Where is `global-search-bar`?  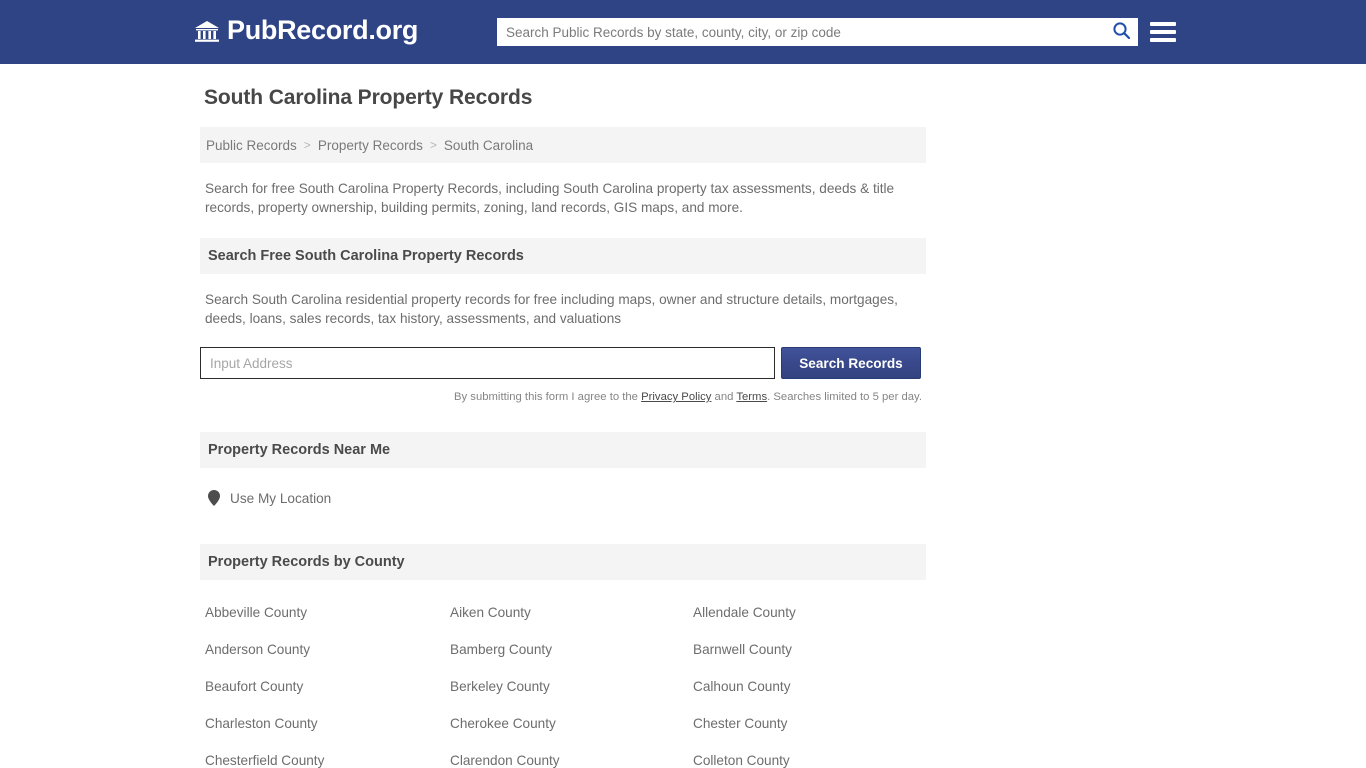
global-search-bar is located at coordinates (817, 32).